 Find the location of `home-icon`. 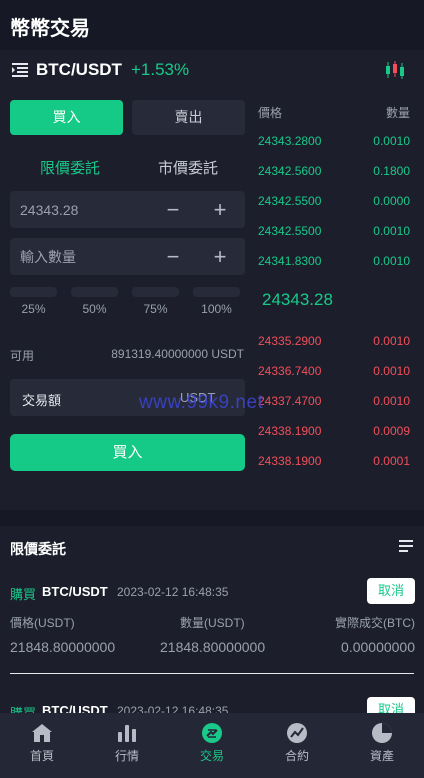

home-icon is located at coordinates (42, 733).